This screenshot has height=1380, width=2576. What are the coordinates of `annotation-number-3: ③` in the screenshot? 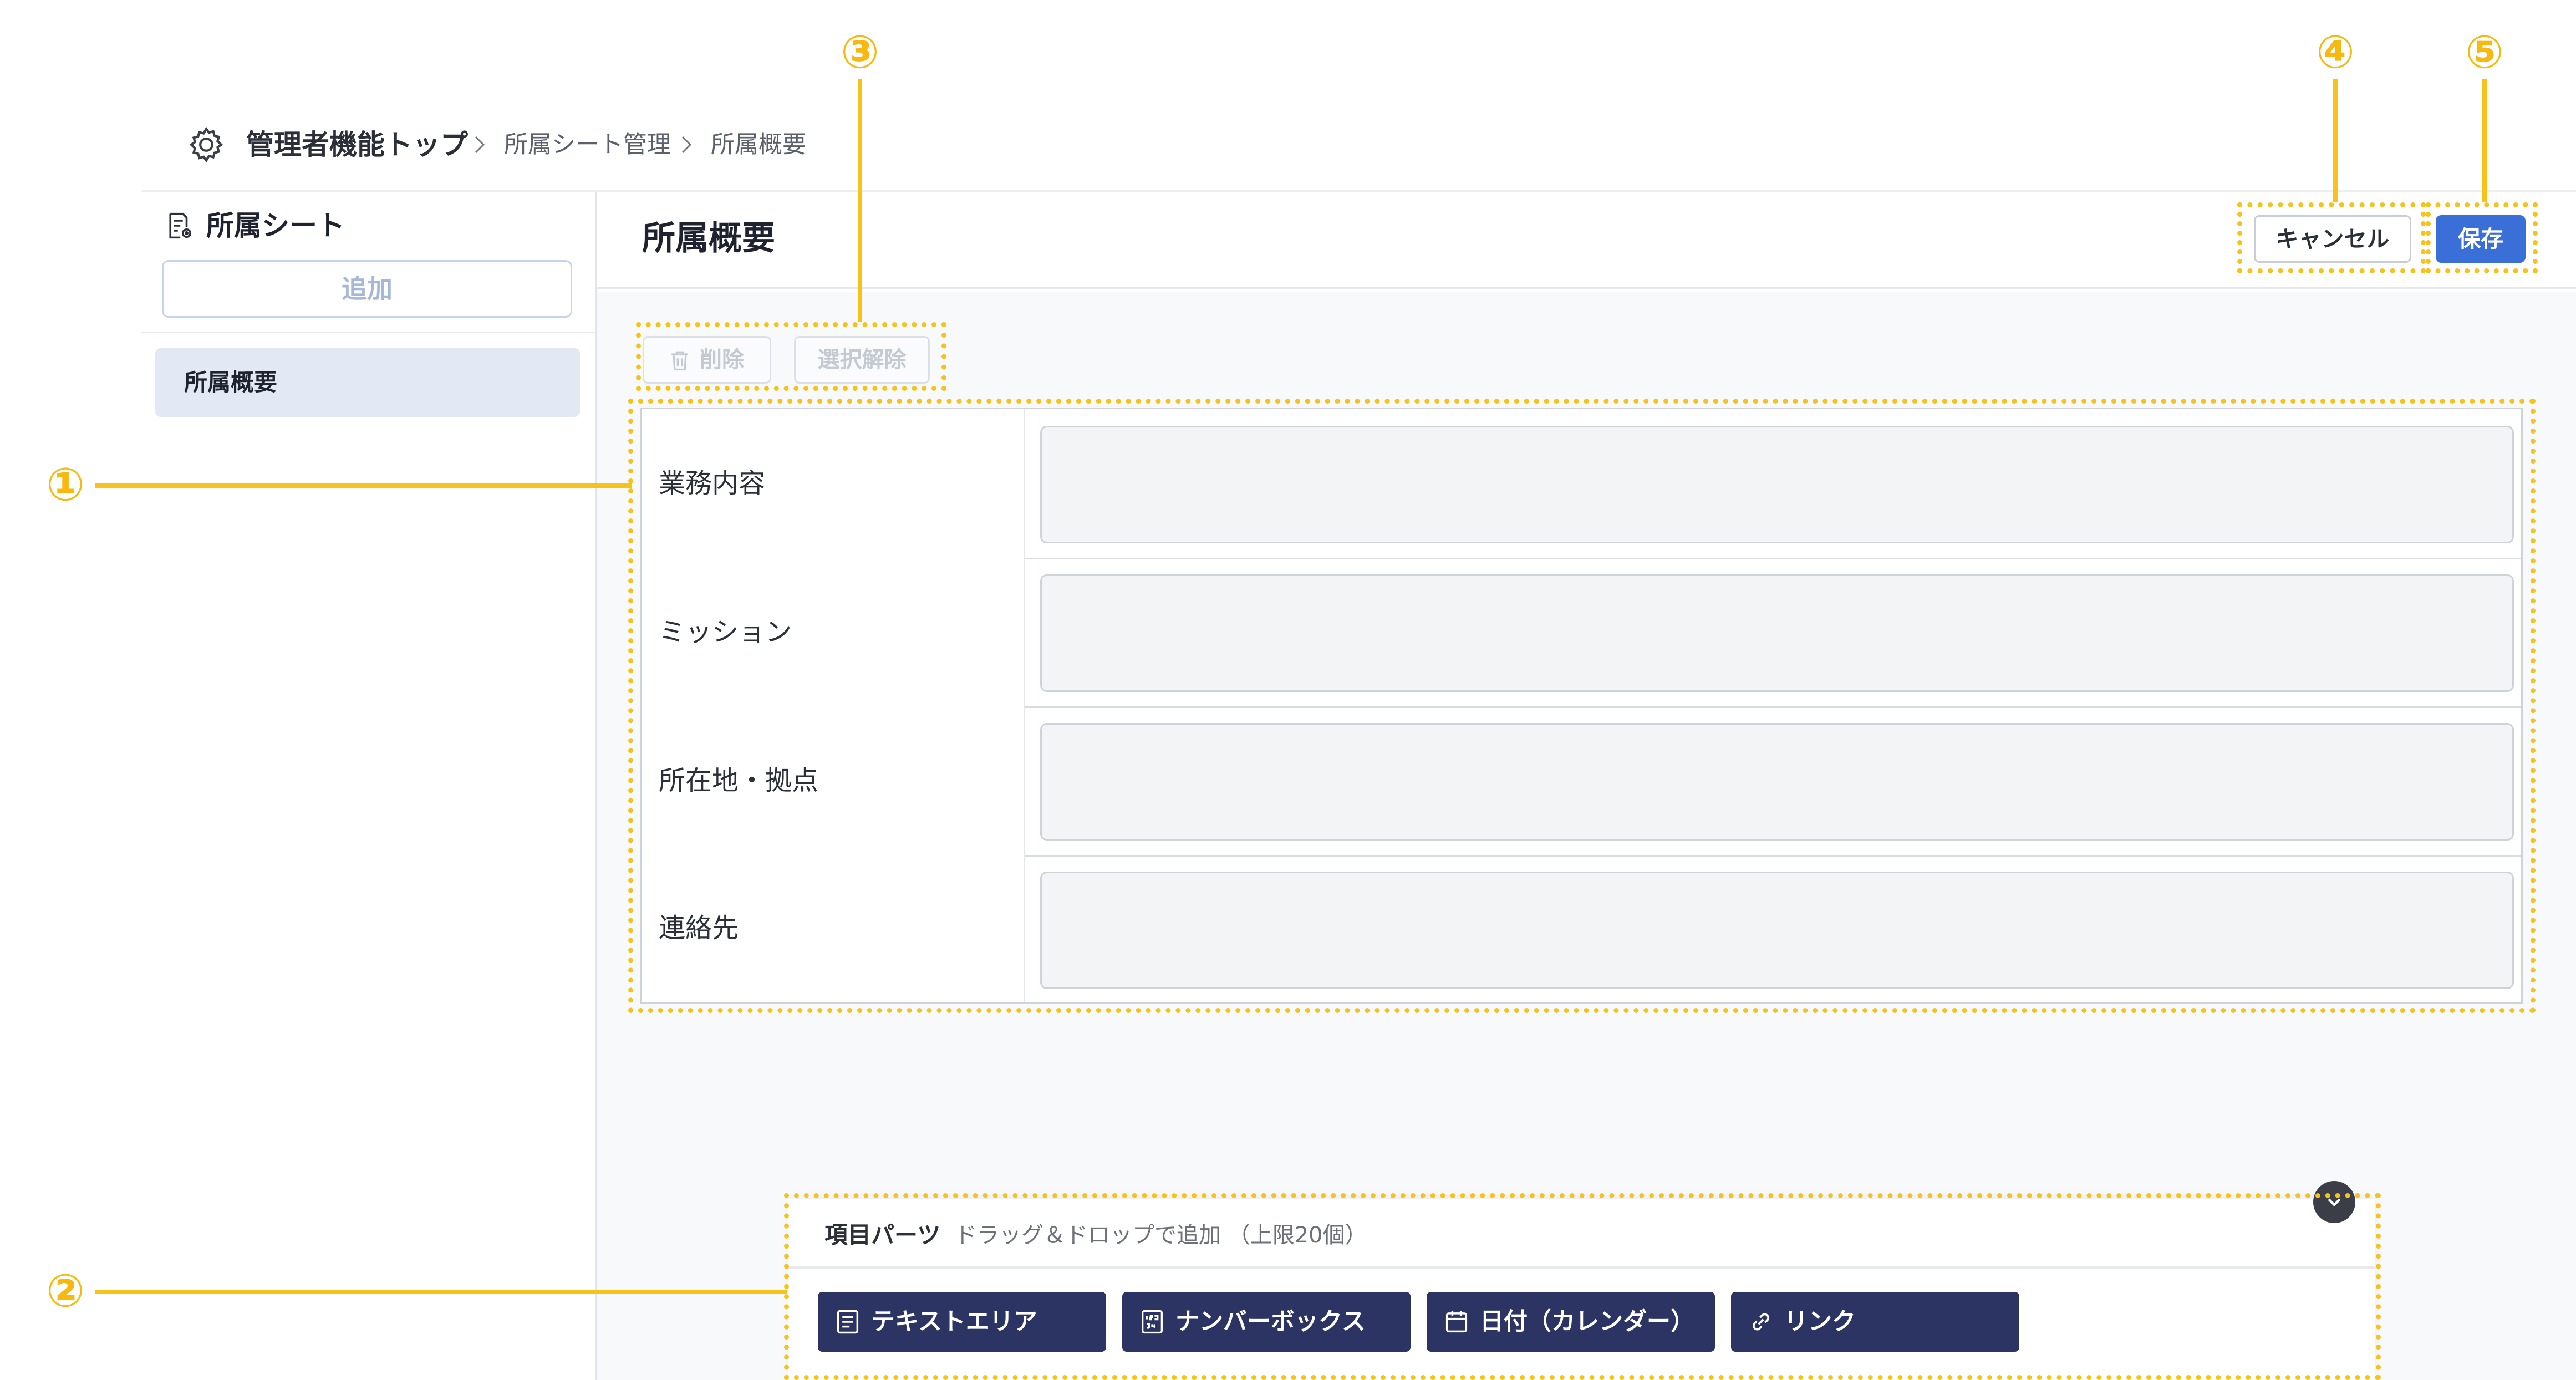 It's located at (860, 52).